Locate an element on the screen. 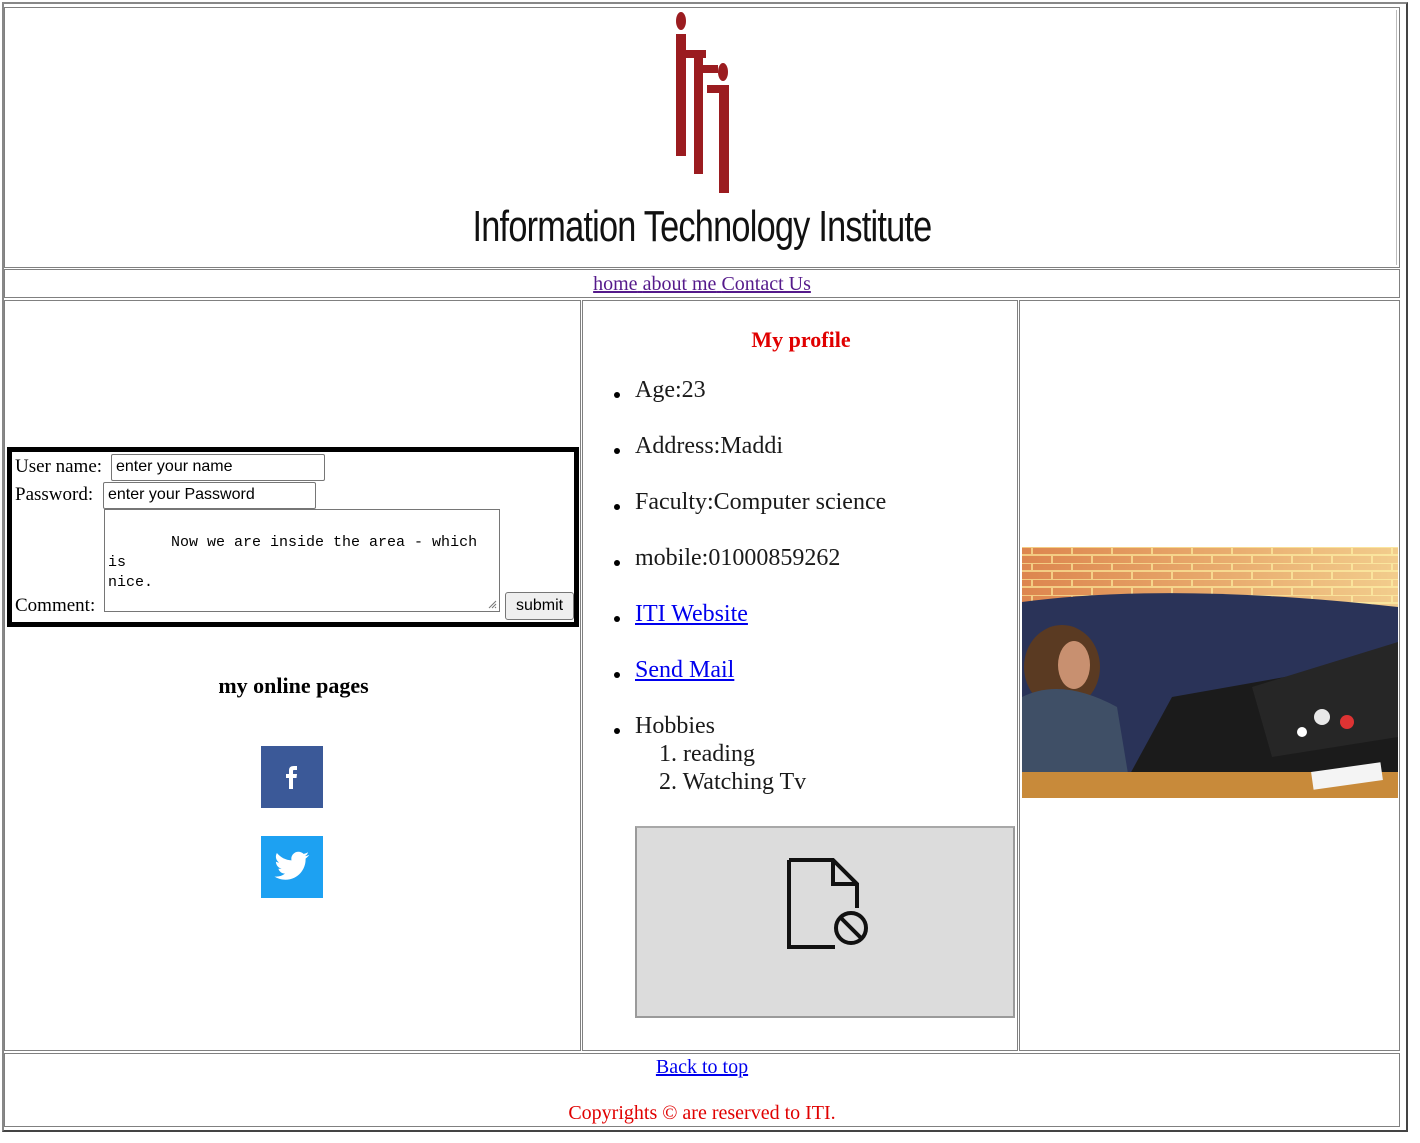 This screenshot has height=1143, width=1420. comment-label: Comment: is located at coordinates (55, 605).